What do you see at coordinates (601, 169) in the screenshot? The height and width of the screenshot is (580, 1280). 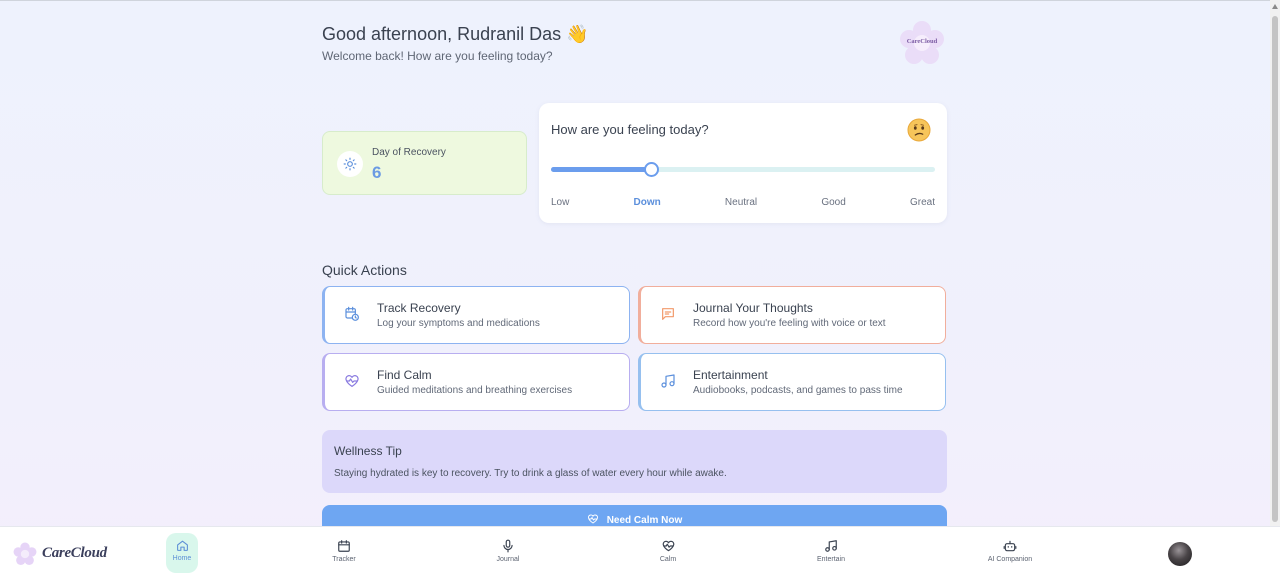 I see `mood-slider-fill` at bounding box center [601, 169].